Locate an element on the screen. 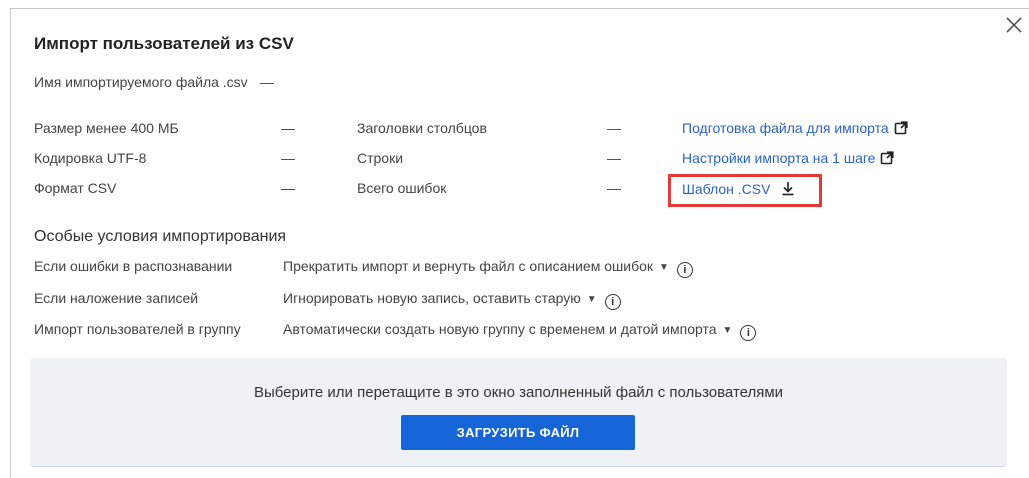 The width and height of the screenshot is (1029, 478). upload-file-button: ЗАГРУЗИТЬ ФАЙЛ is located at coordinates (518, 432).